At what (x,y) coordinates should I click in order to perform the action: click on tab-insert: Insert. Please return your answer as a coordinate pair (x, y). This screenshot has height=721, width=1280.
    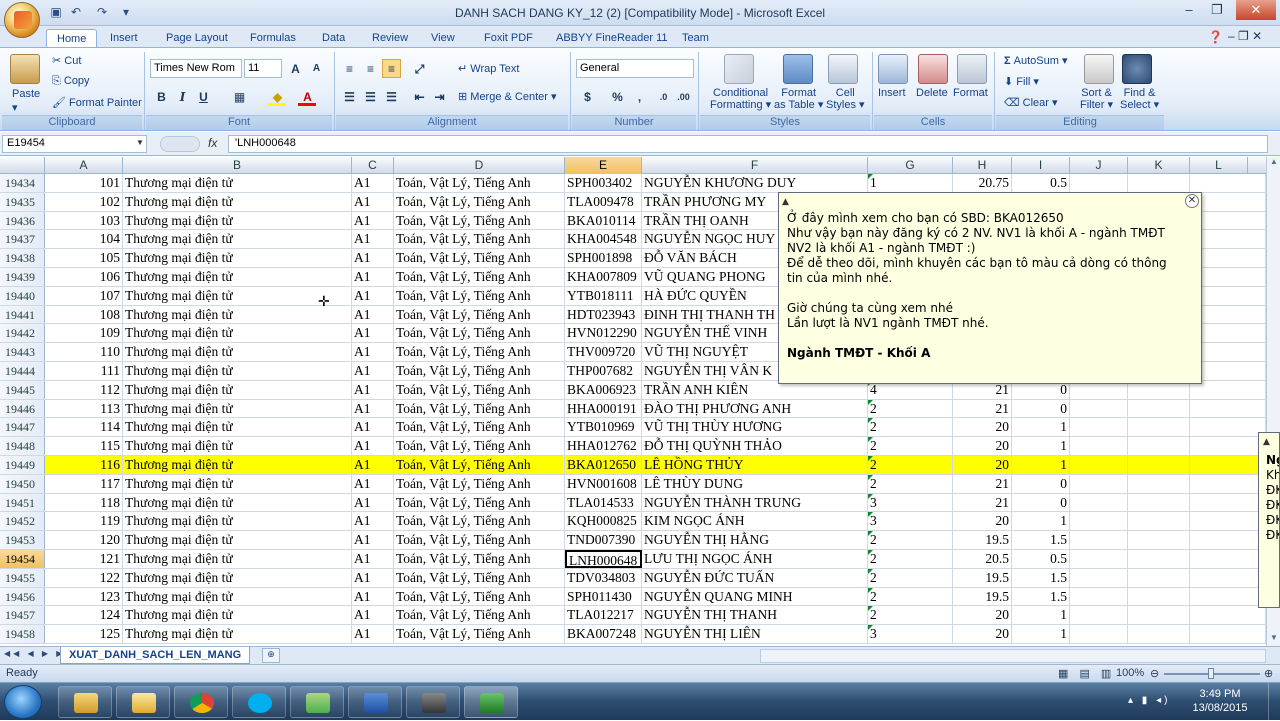
    Looking at the image, I should click on (124, 38).